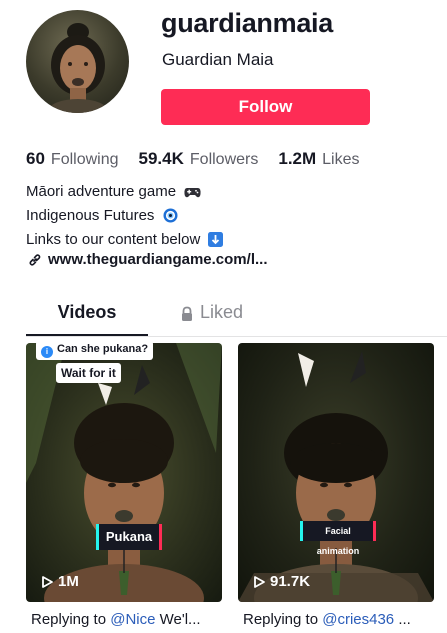  What do you see at coordinates (224, 159) in the screenshot?
I see `followers-label: Followers` at bounding box center [224, 159].